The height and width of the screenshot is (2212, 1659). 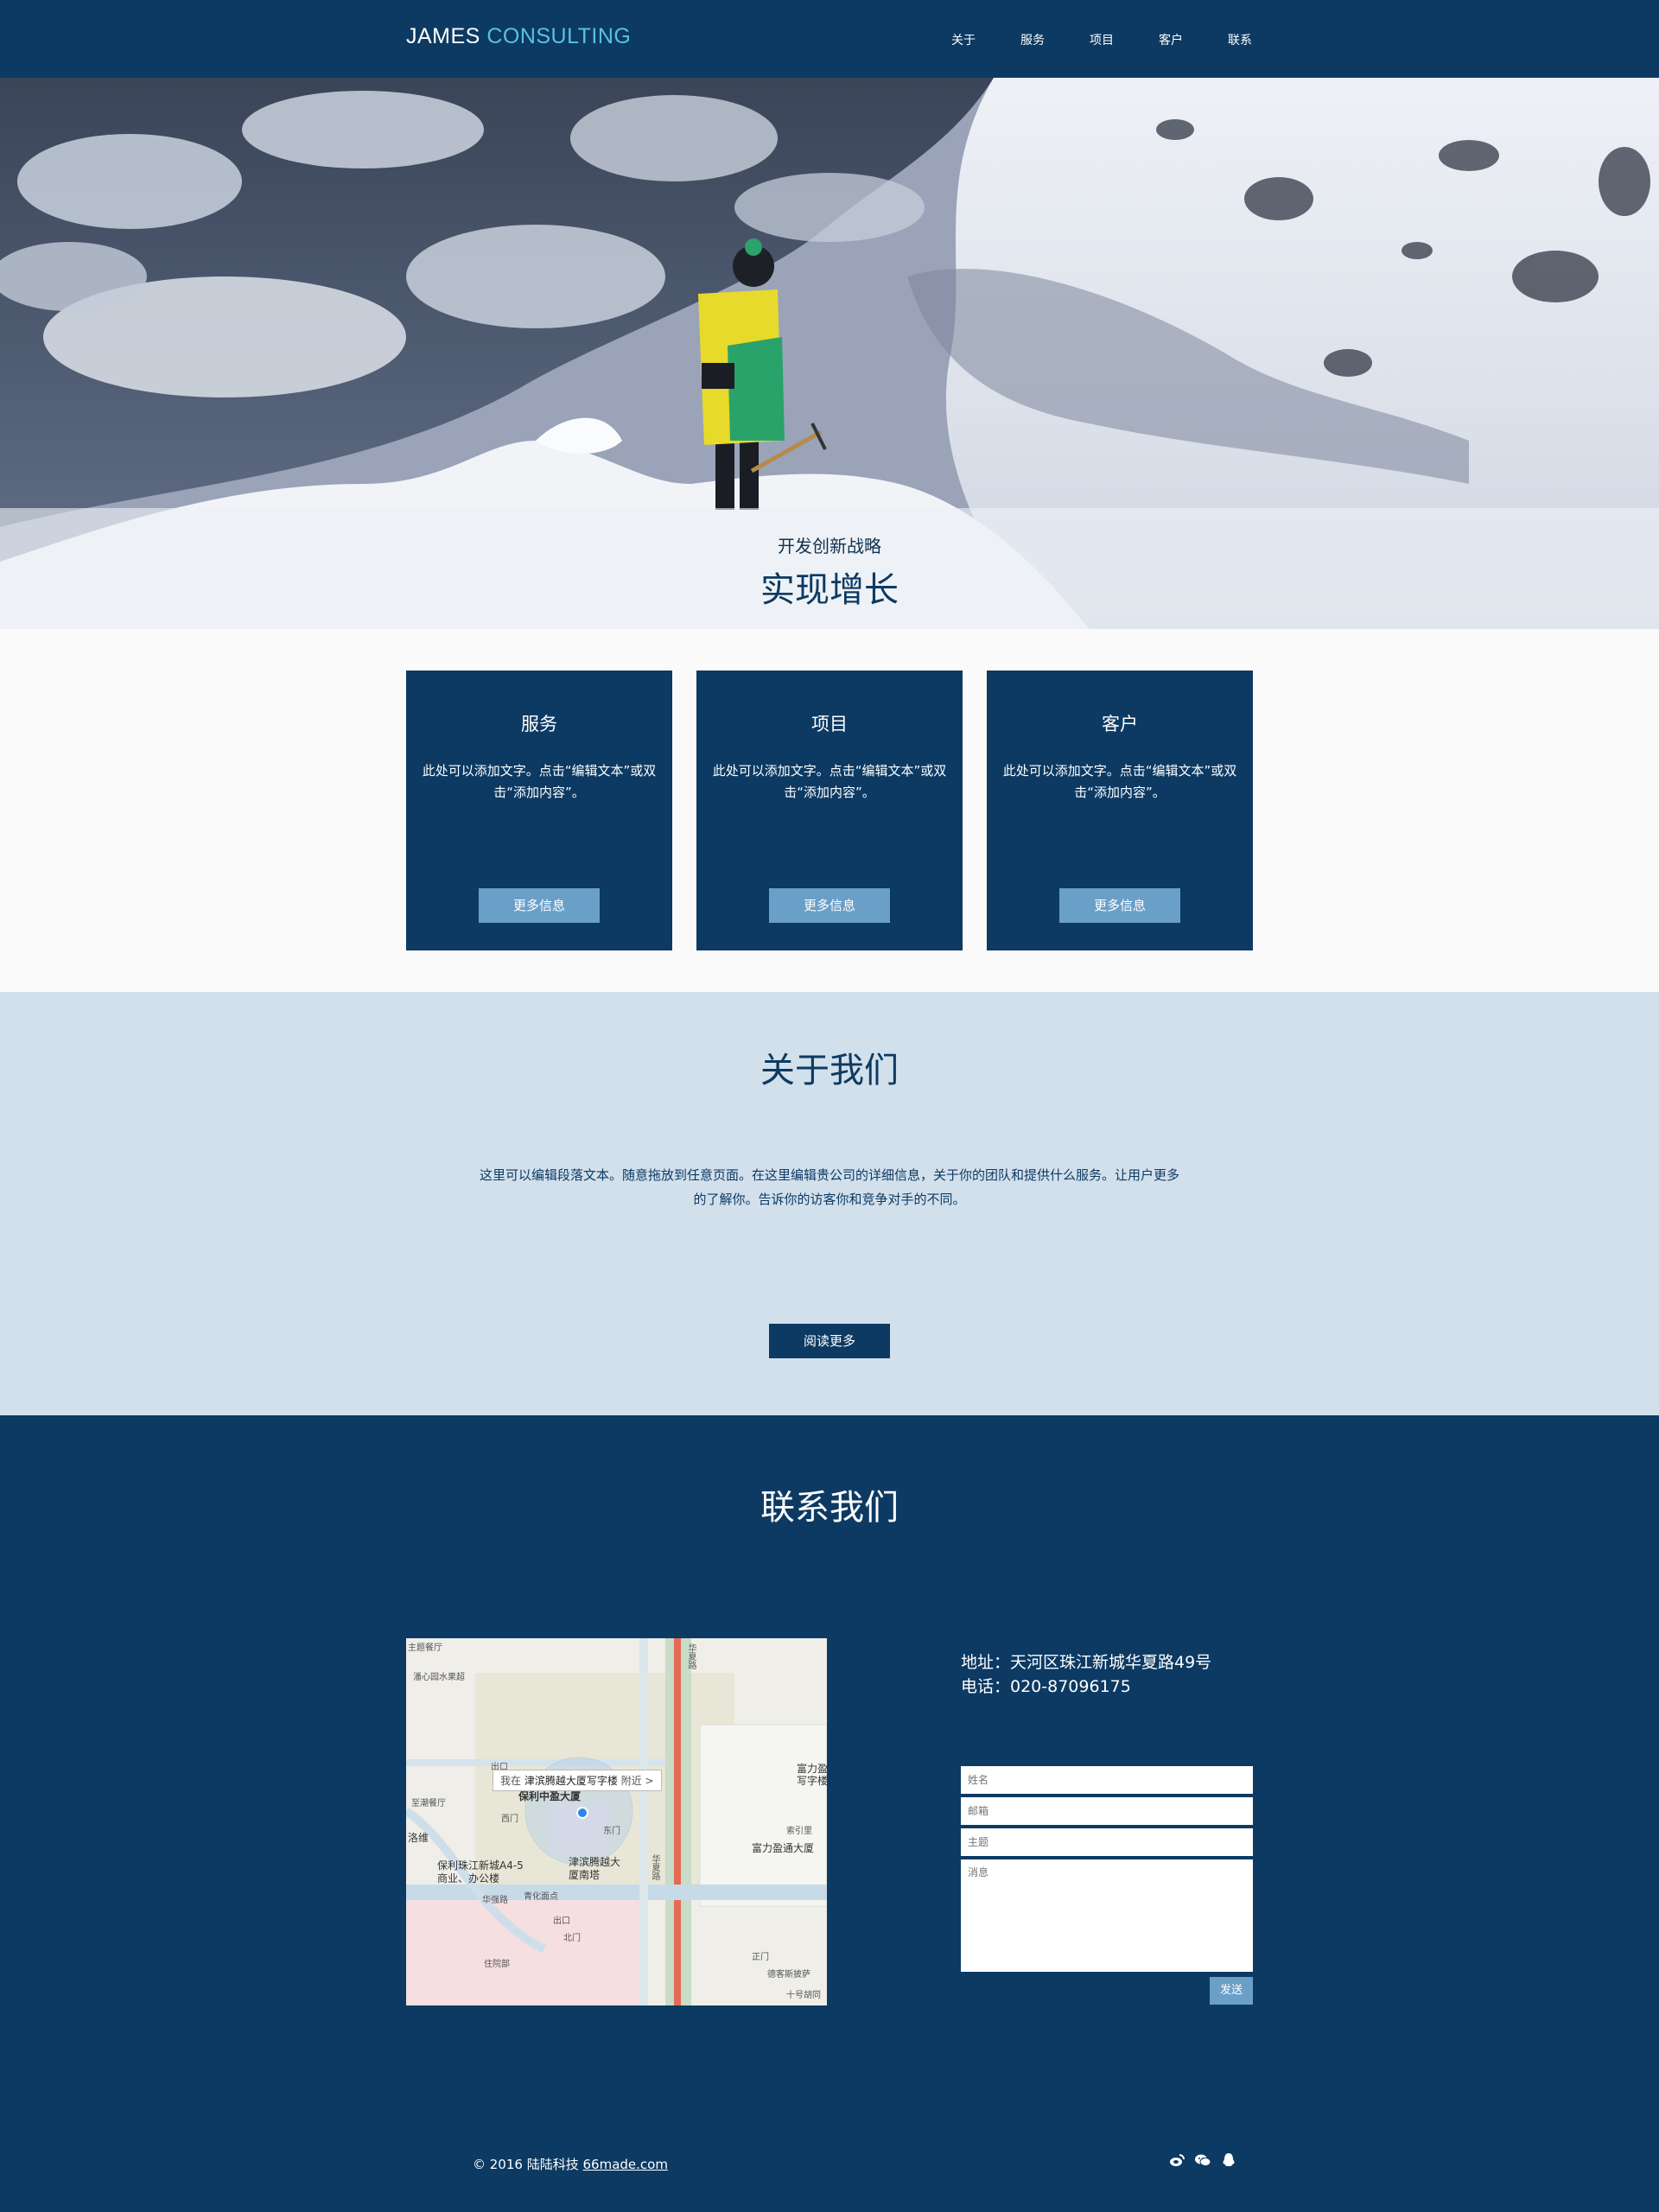 I want to click on message-field, so click(x=1107, y=1916).